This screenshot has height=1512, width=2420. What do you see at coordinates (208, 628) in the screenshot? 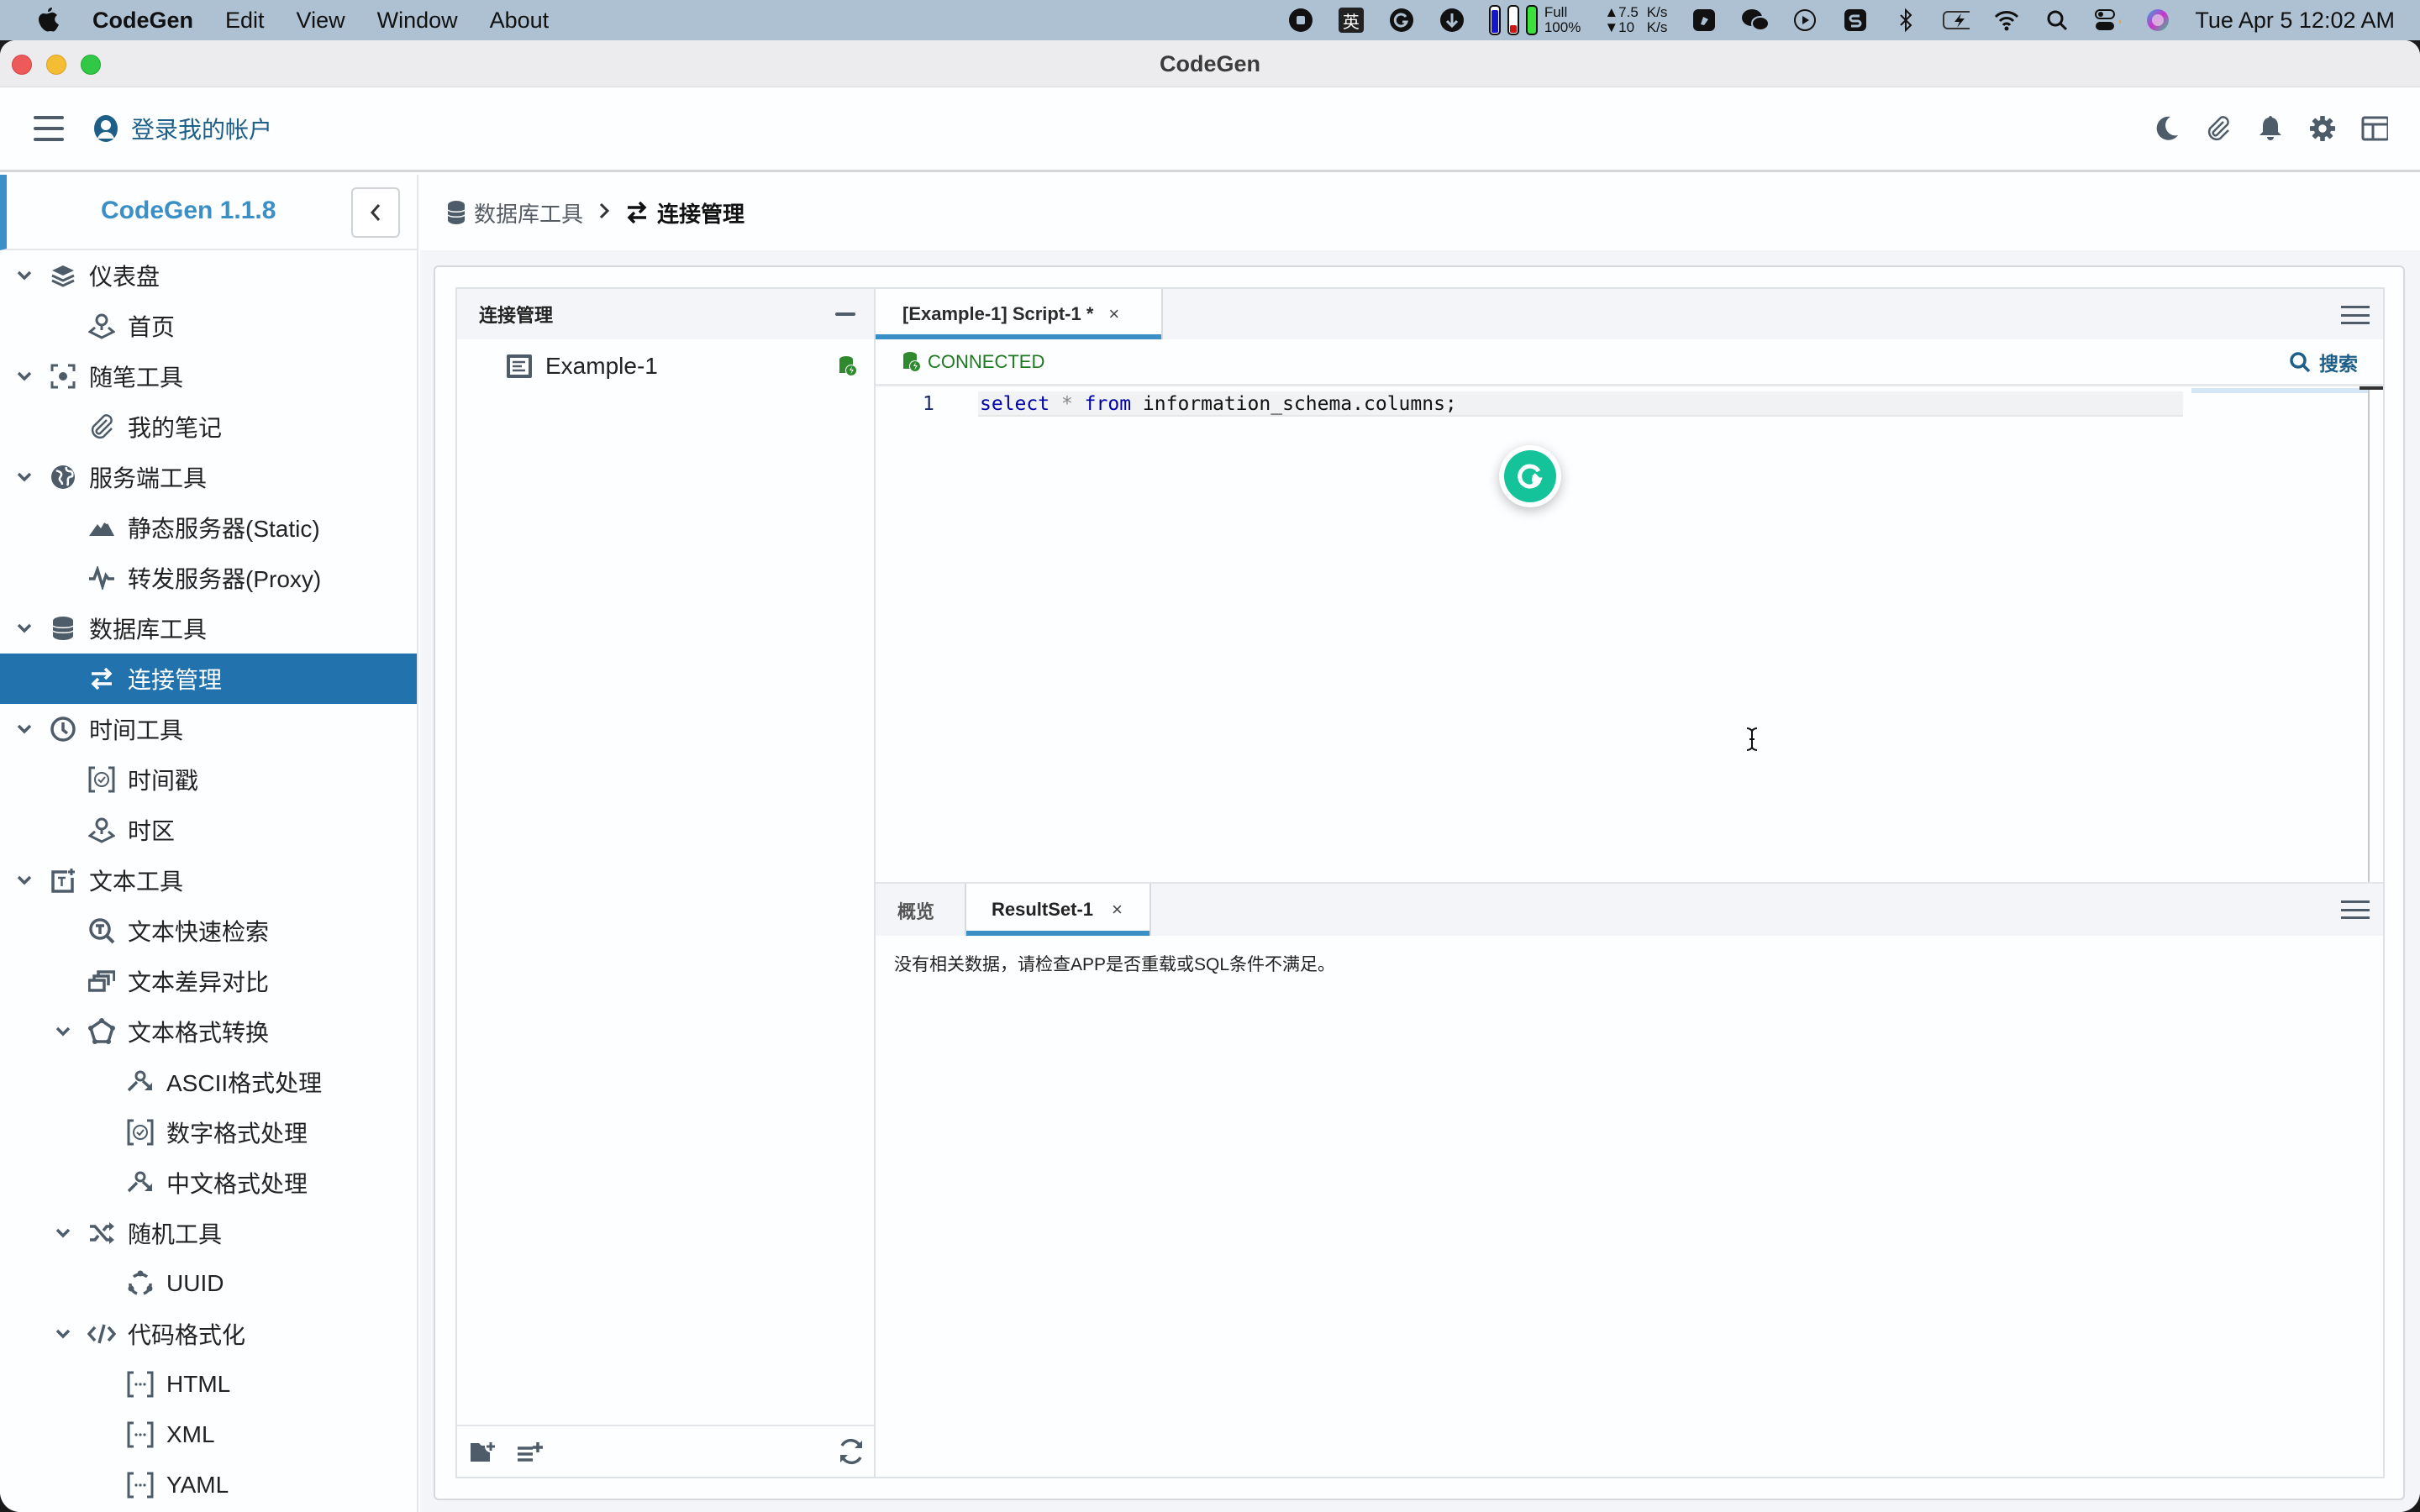
I see `sidebar-item: 数据库工具` at bounding box center [208, 628].